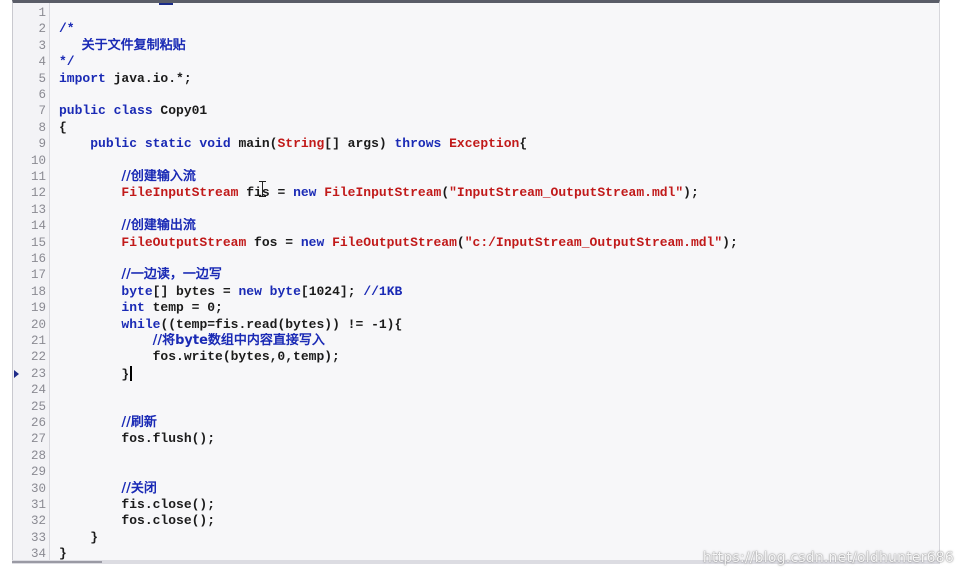  I want to click on code-token-str: "c:/InputStream_OutputStream.mdl", so click(593, 242).